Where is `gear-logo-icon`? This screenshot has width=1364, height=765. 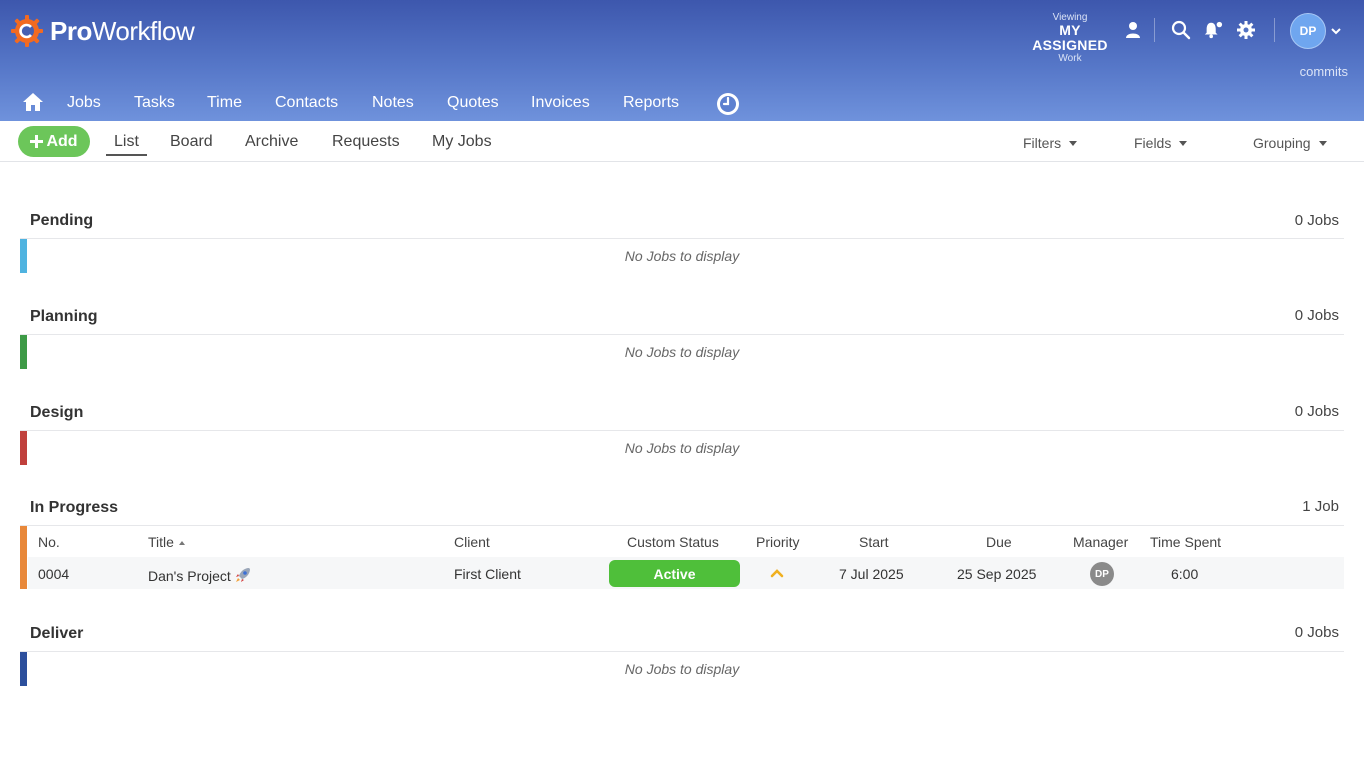 gear-logo-icon is located at coordinates (27, 31).